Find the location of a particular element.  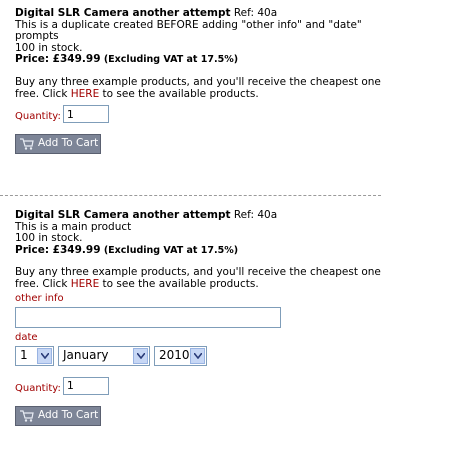

year-select: 2010 is located at coordinates (180, 355).